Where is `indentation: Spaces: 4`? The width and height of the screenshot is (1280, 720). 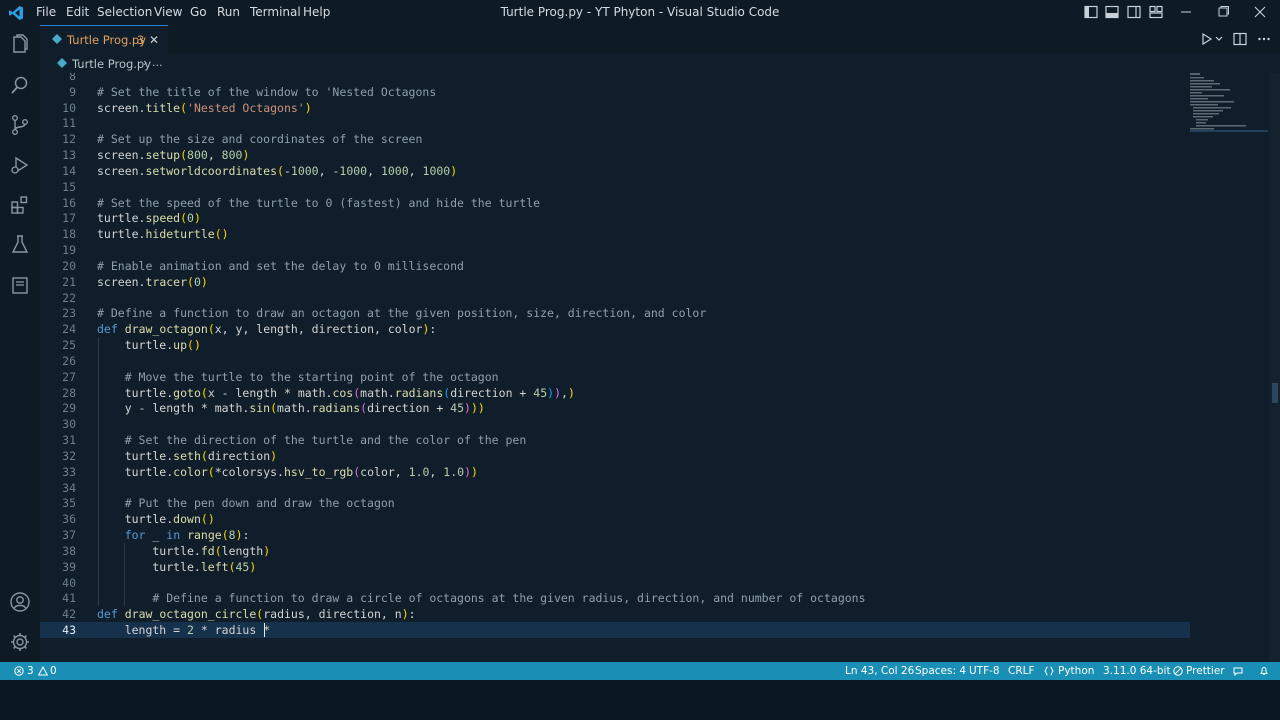
indentation: Spaces: 4 is located at coordinates (940, 671).